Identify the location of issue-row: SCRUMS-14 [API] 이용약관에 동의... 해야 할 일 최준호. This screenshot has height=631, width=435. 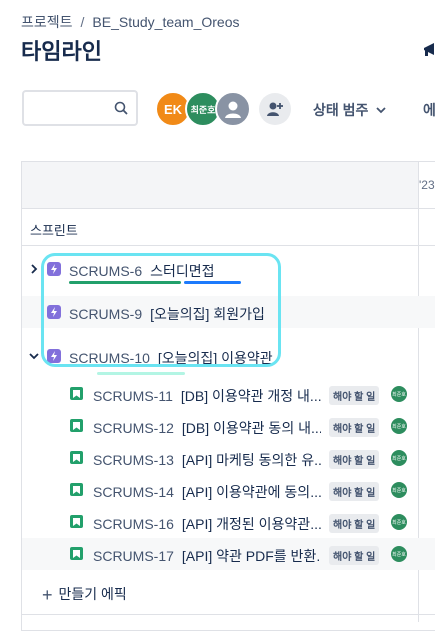
(228, 490).